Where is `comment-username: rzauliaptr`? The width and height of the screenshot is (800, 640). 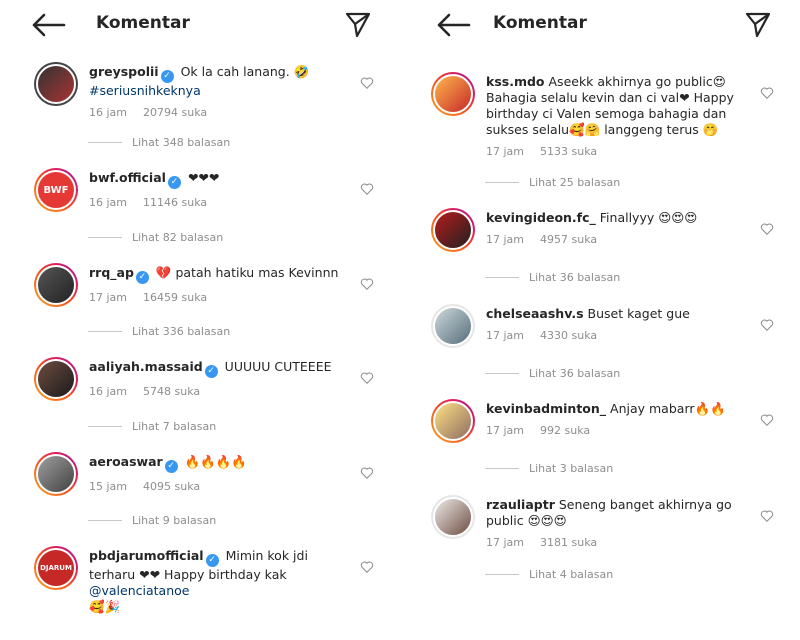
comment-username: rzauliaptr is located at coordinates (520, 504).